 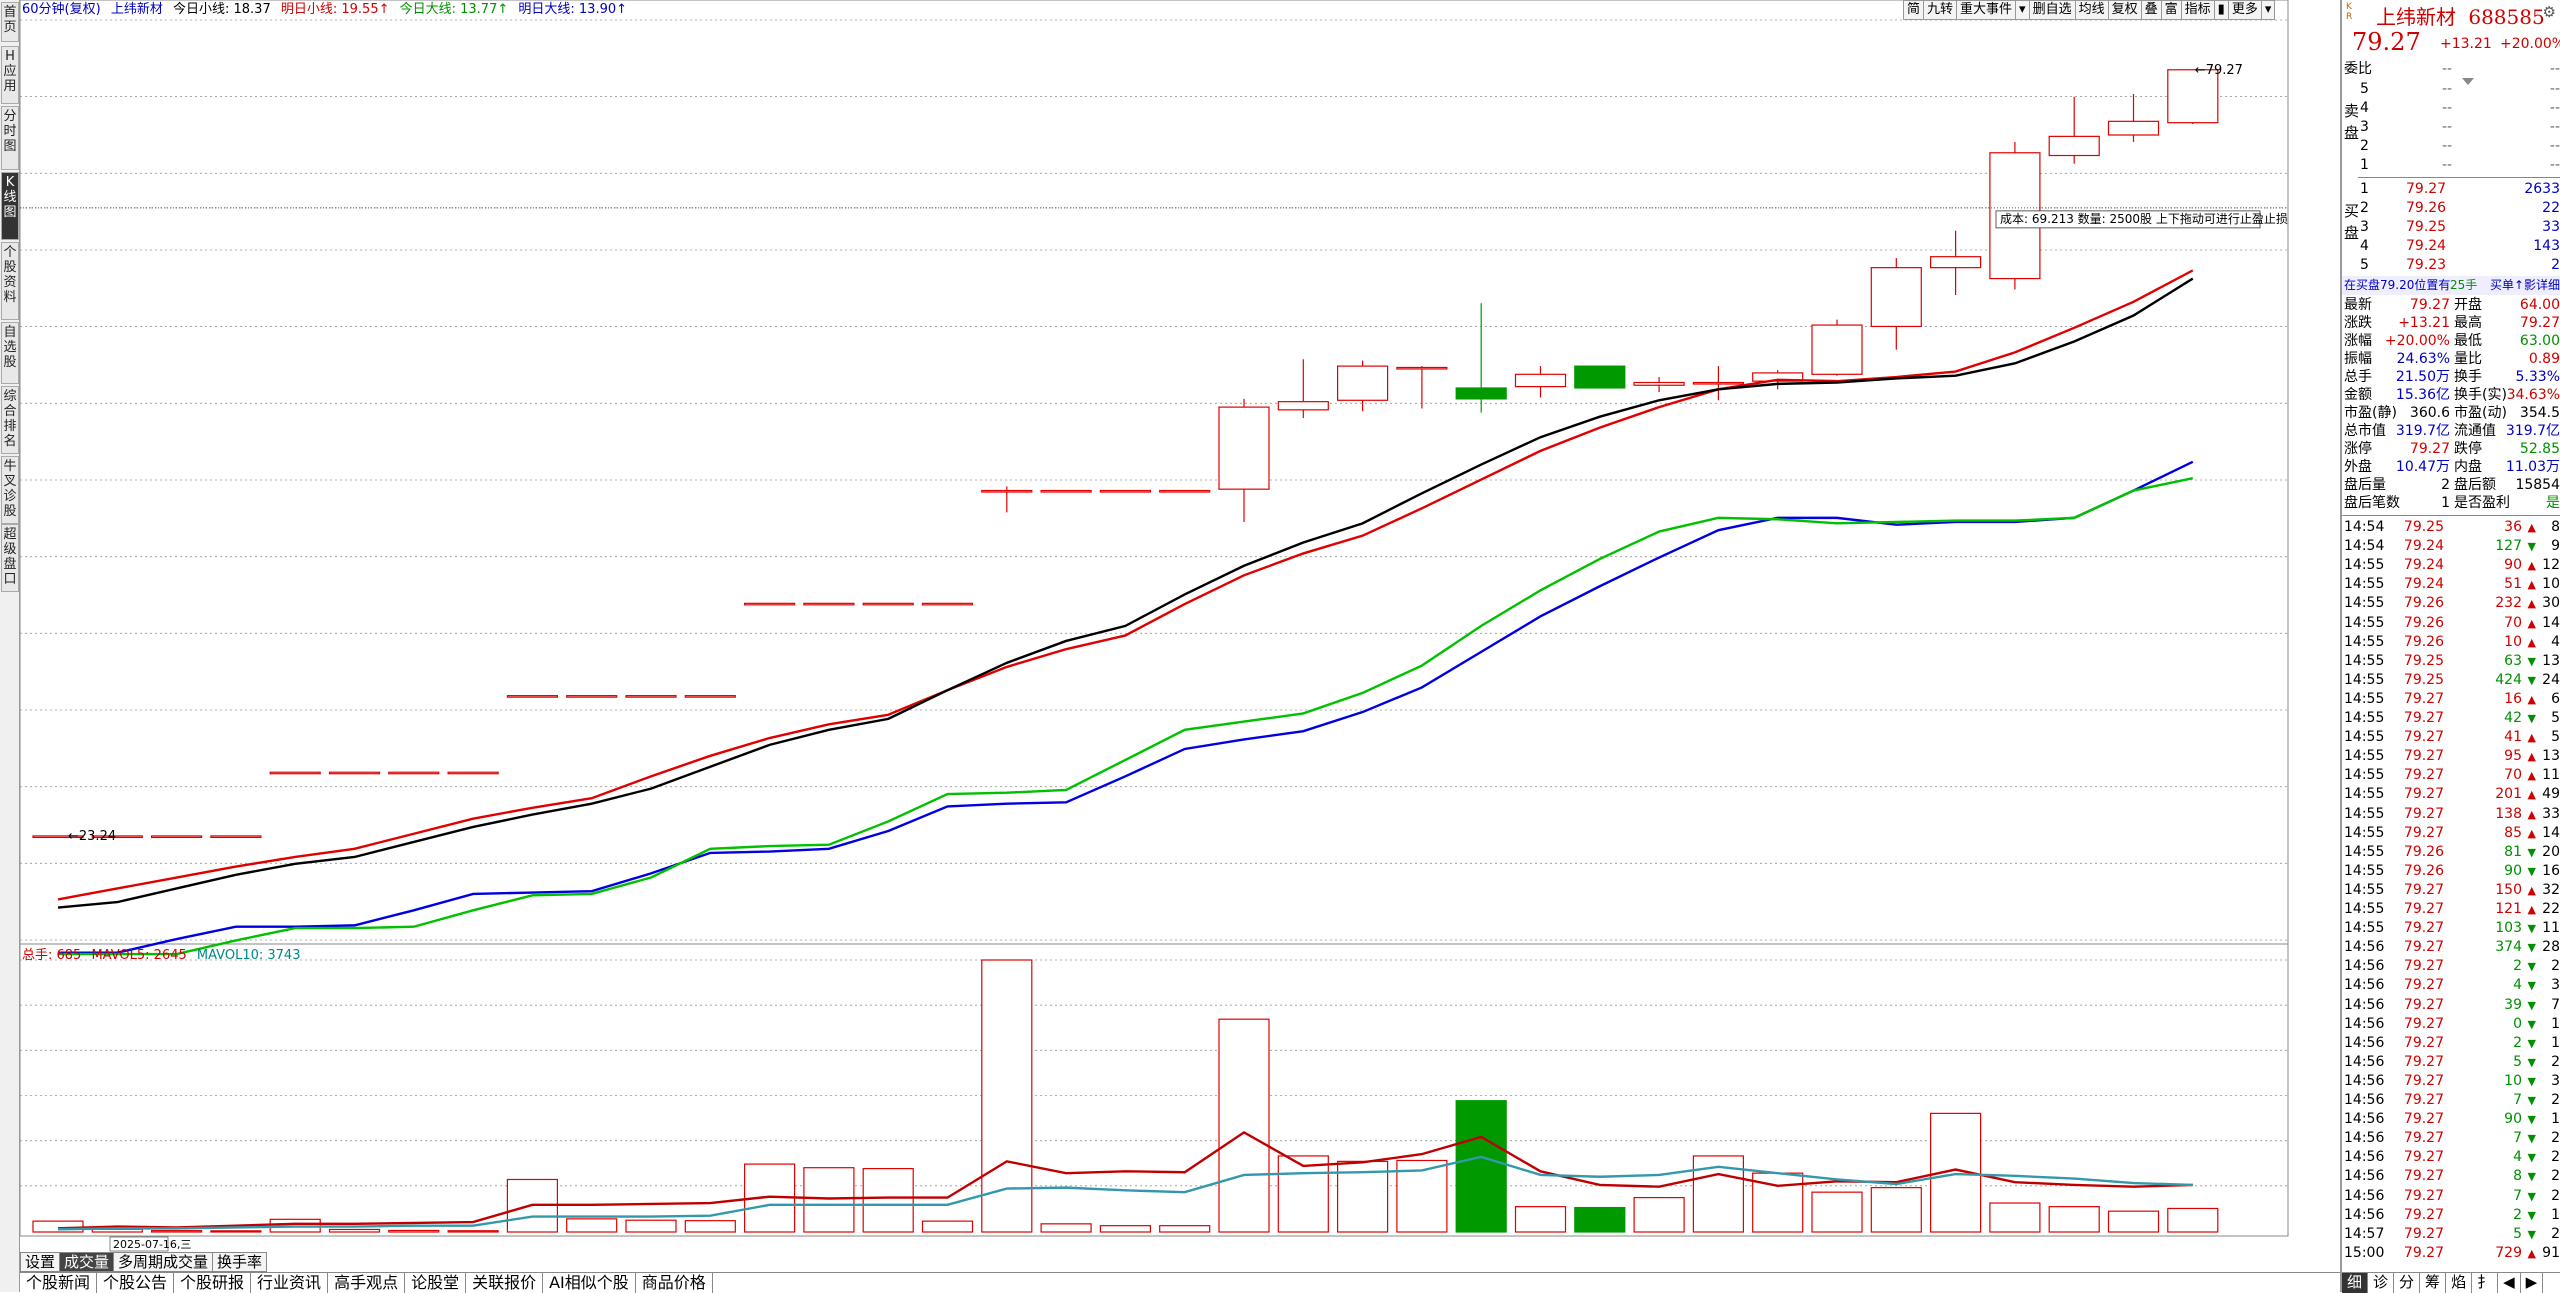 I want to click on toolbar-button-6: 复权, so click(x=2124, y=10).